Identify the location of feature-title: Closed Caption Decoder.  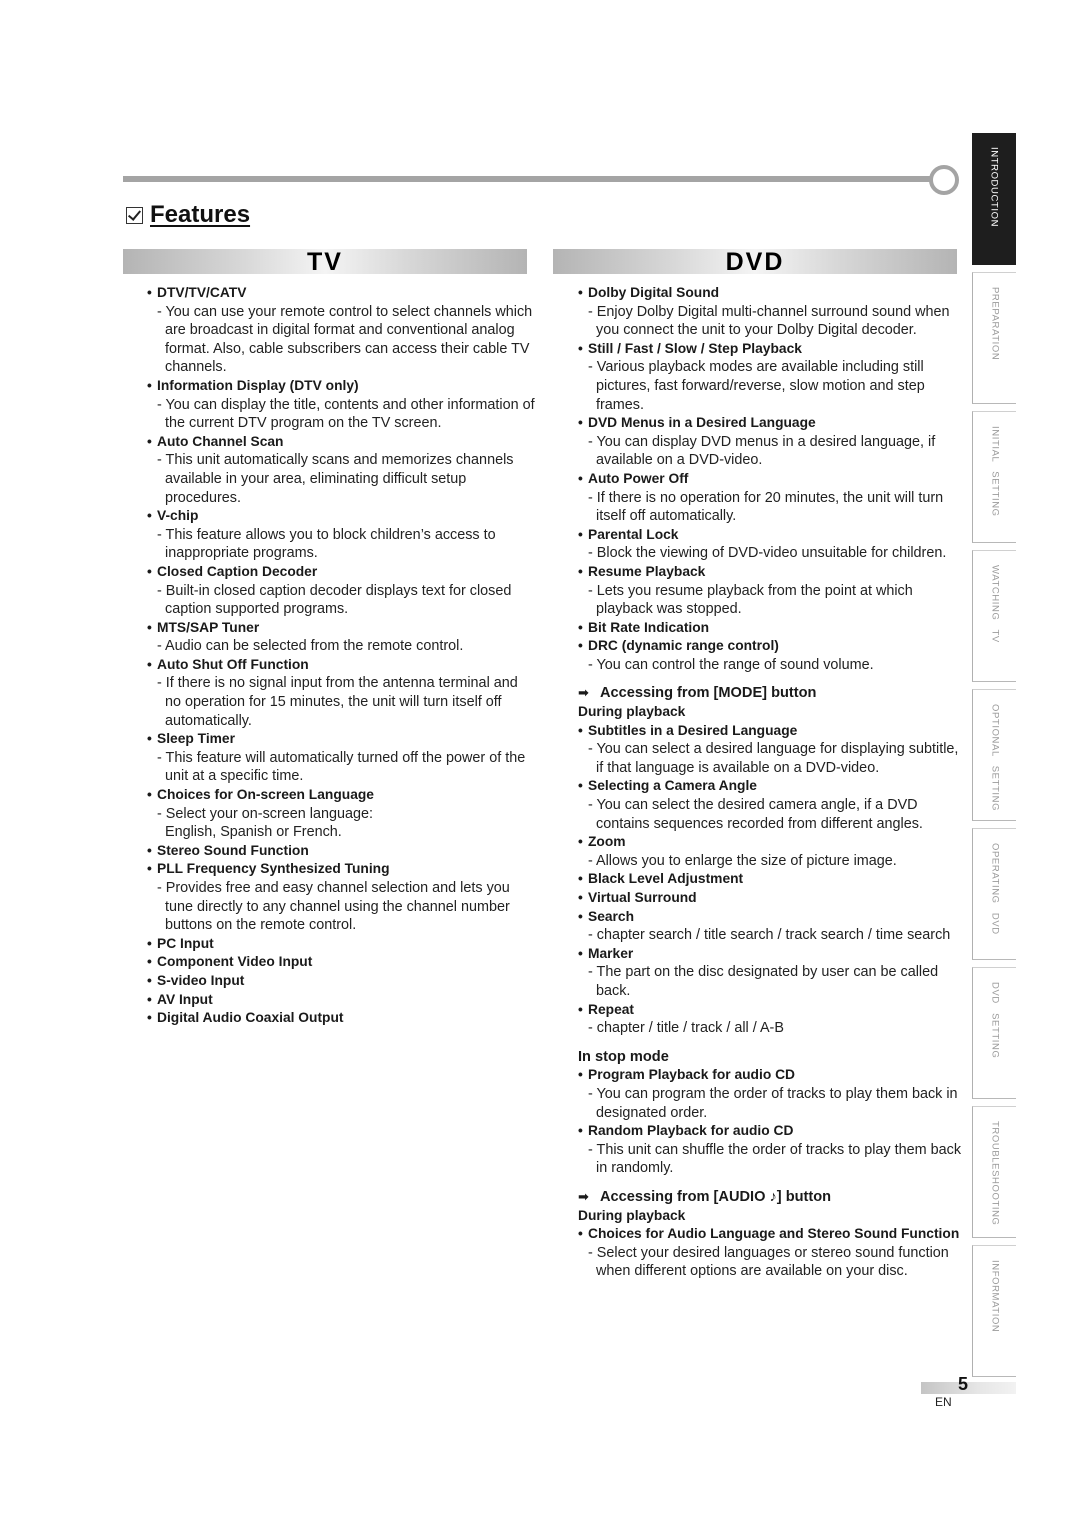
(342, 572).